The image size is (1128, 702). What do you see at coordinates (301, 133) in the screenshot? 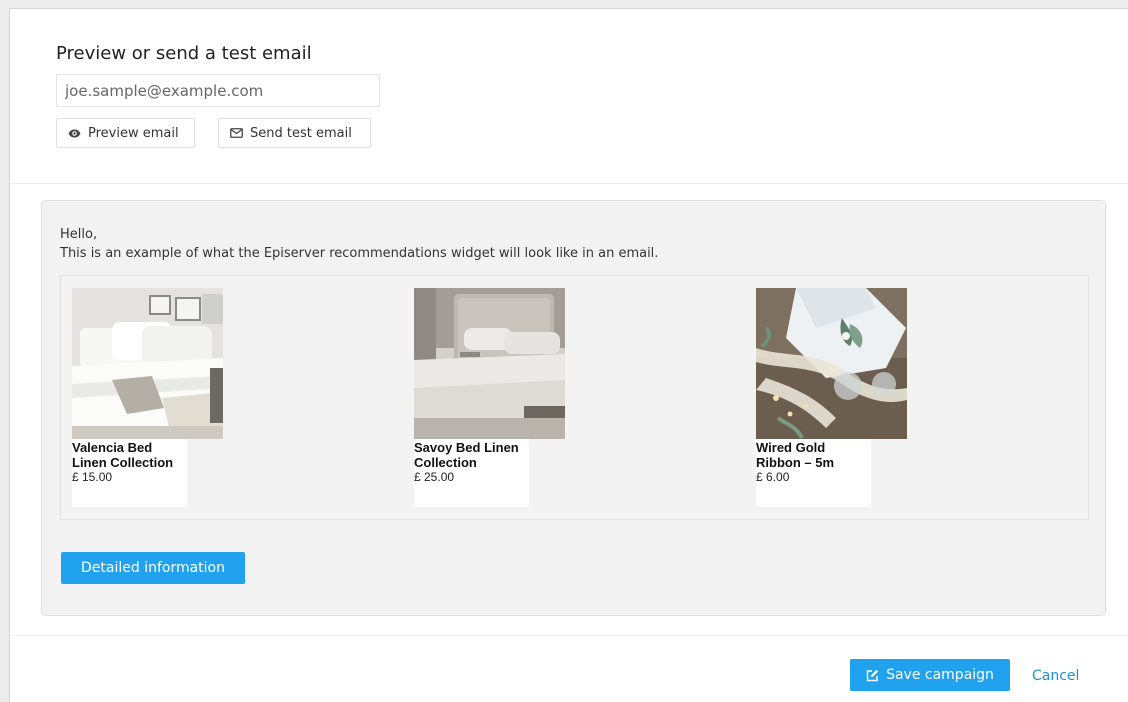
I see `send-test-email-label: Send test email` at bounding box center [301, 133].